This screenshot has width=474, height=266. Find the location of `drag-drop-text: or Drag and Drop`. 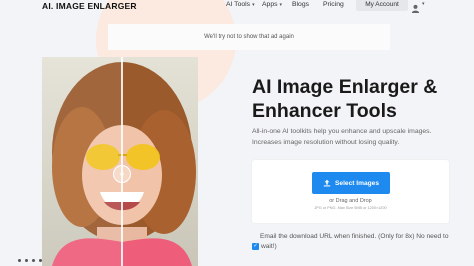

drag-drop-text: or Drag and Drop is located at coordinates (350, 201).